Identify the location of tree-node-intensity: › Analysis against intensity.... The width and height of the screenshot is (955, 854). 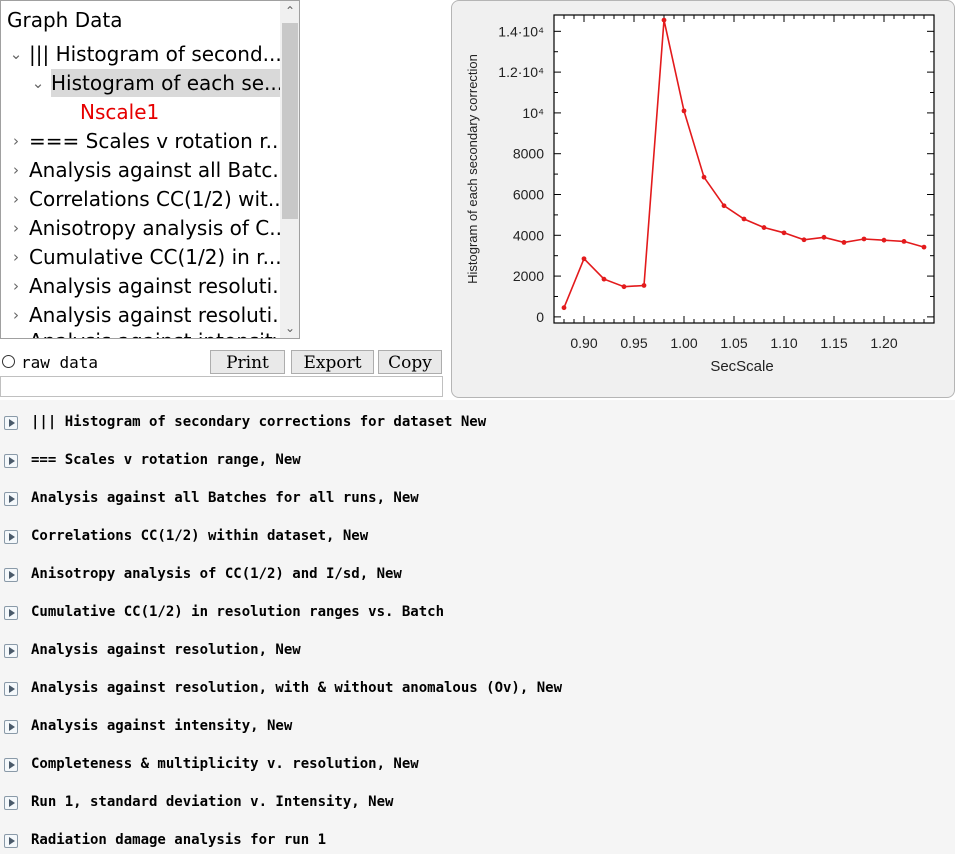
(153, 332).